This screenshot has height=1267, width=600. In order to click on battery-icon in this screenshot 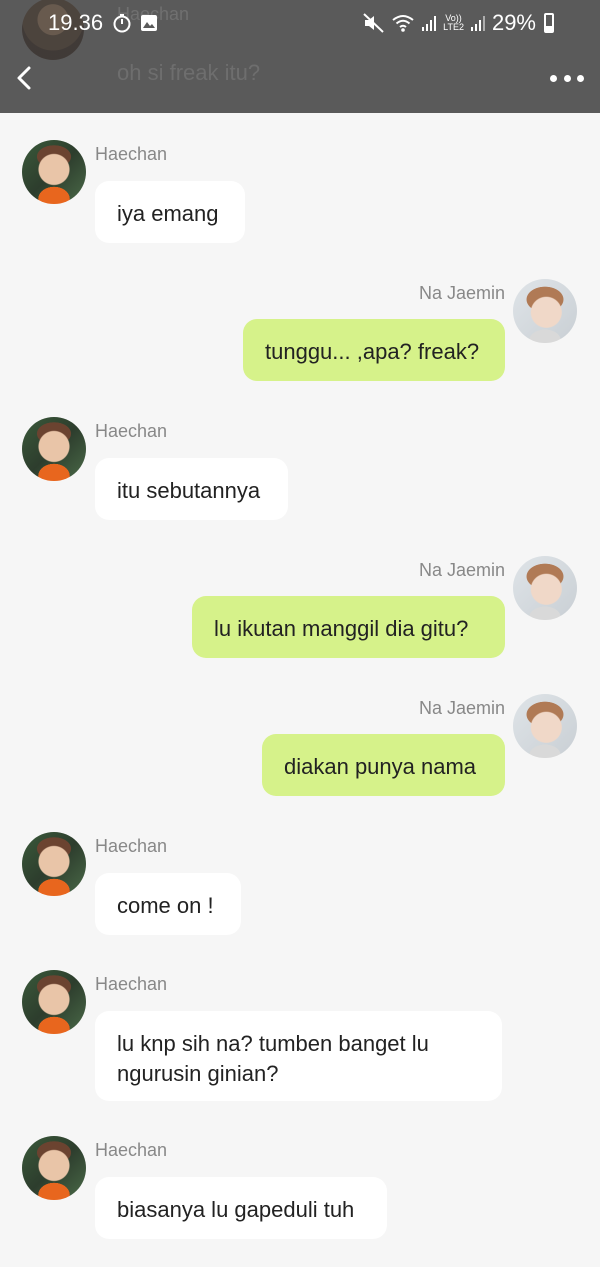, I will do `click(549, 23)`.